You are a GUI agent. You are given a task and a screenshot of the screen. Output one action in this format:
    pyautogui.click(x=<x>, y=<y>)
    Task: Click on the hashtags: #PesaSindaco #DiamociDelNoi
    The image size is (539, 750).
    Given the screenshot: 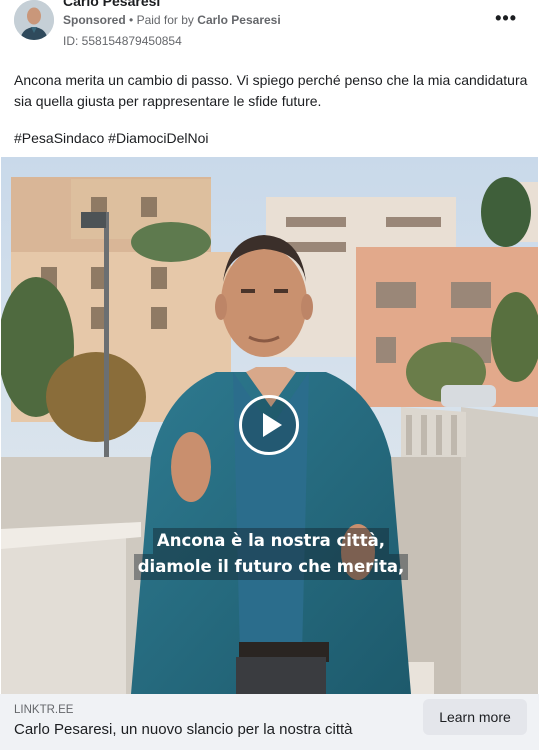 What is the action you would take?
    pyautogui.click(x=111, y=138)
    